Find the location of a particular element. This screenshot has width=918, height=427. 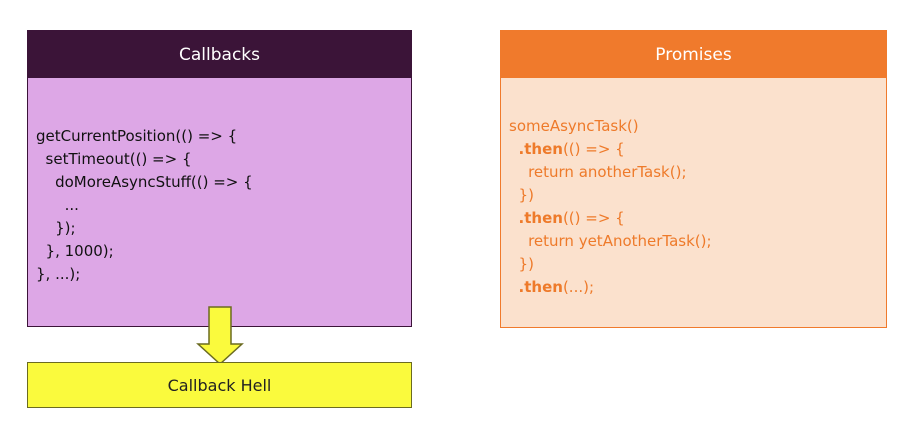

promises-code-line: return yetAnotherTask(); is located at coordinates (610, 241).